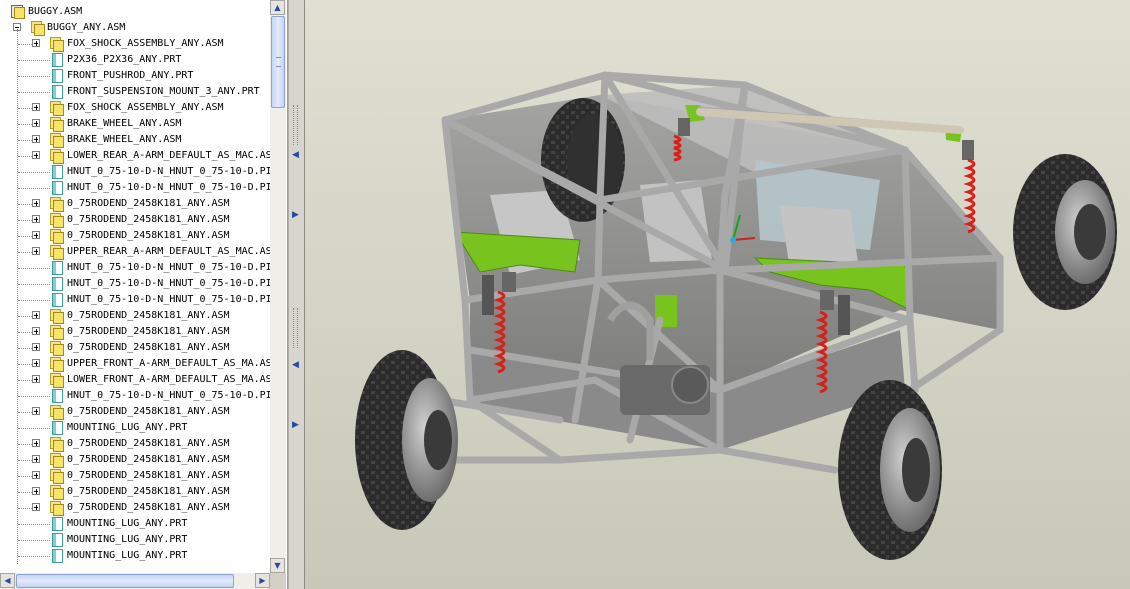 The height and width of the screenshot is (589, 1130). What do you see at coordinates (295, 155) in the screenshot?
I see `collapse-left-icon: ◀` at bounding box center [295, 155].